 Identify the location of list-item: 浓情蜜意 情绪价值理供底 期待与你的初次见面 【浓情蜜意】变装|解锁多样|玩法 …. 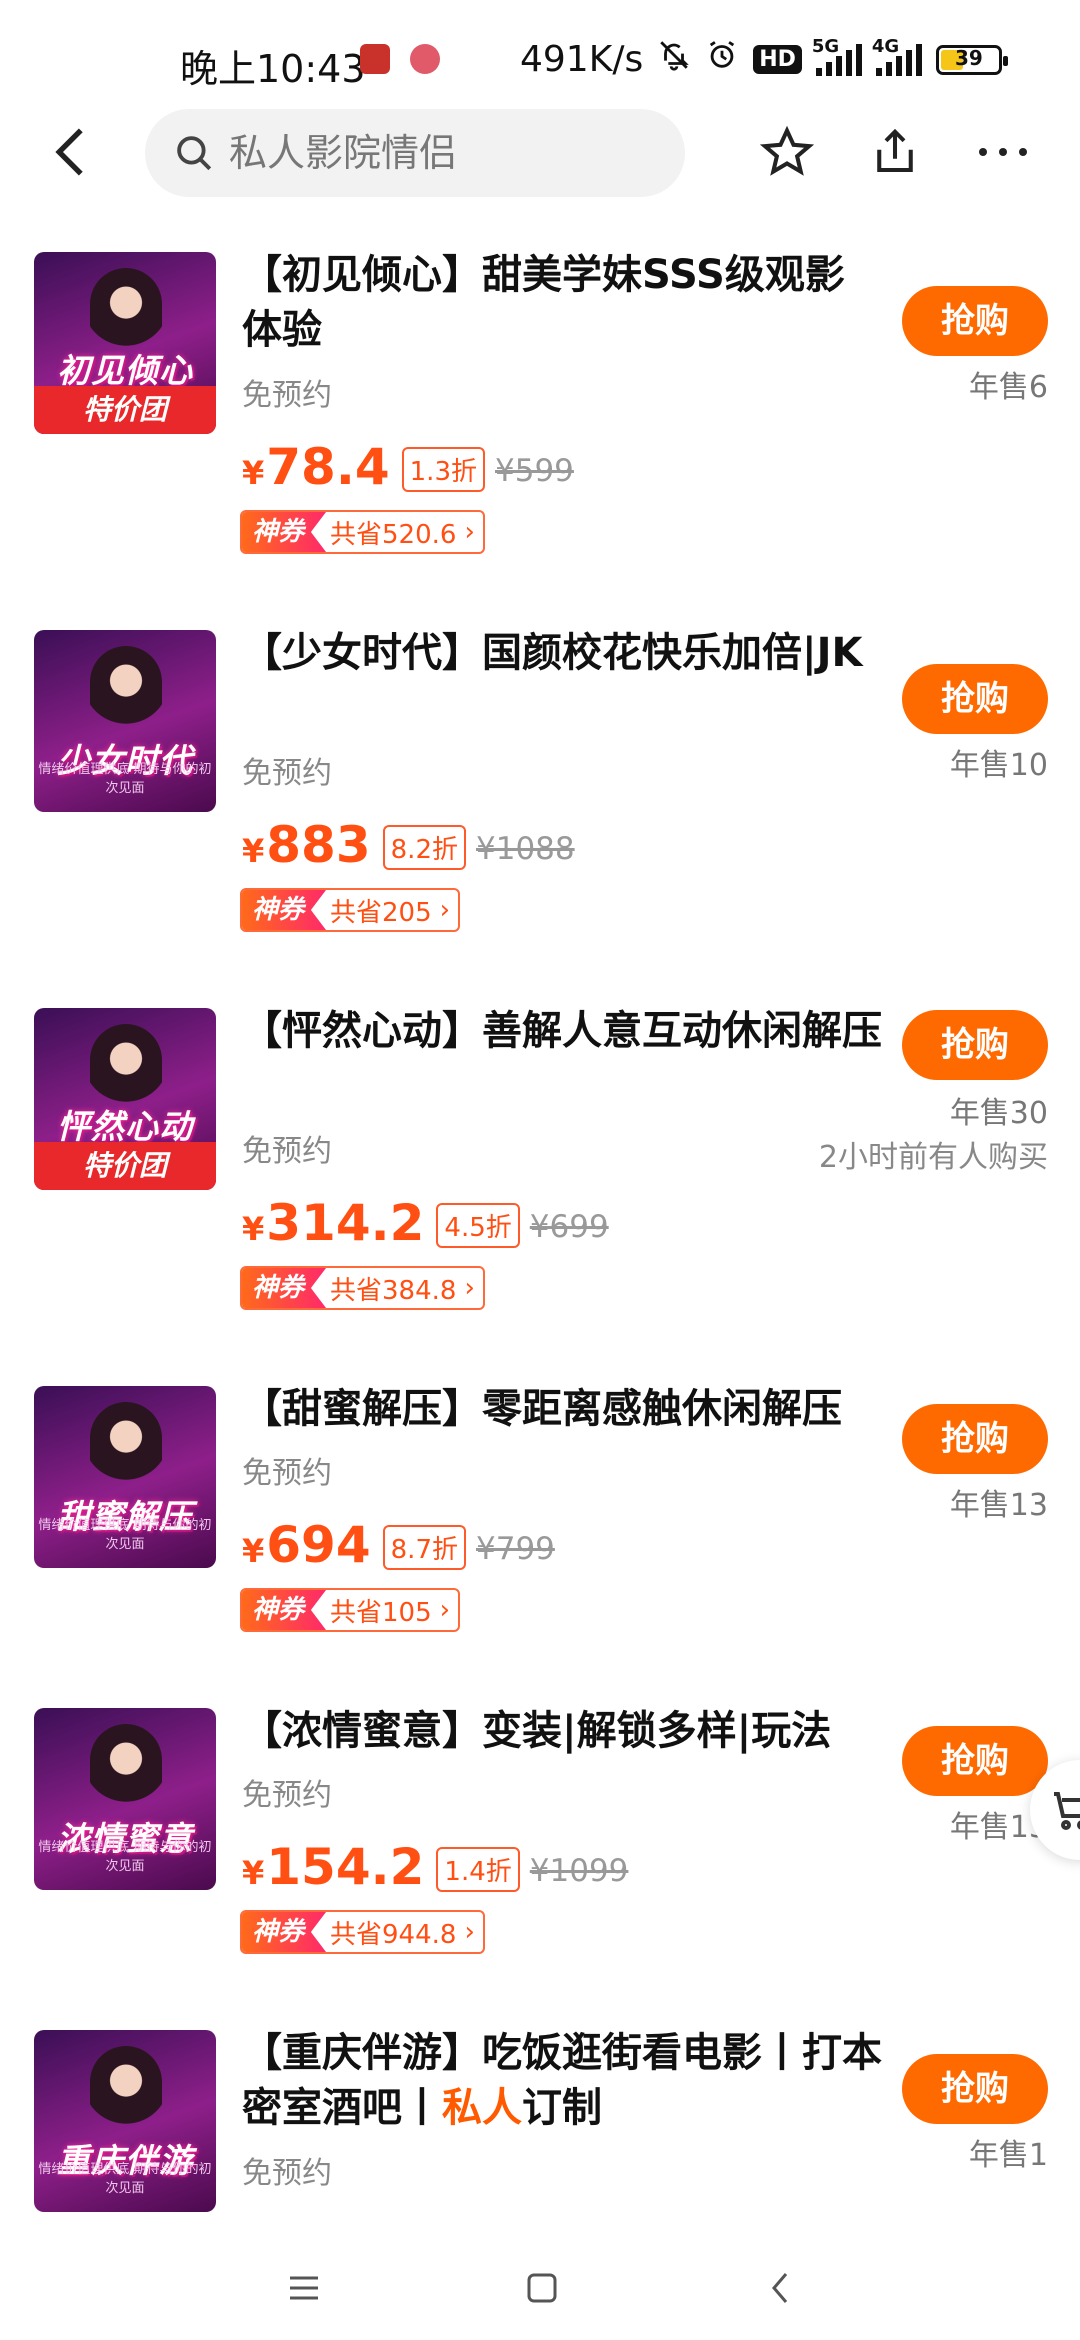
(540, 1857).